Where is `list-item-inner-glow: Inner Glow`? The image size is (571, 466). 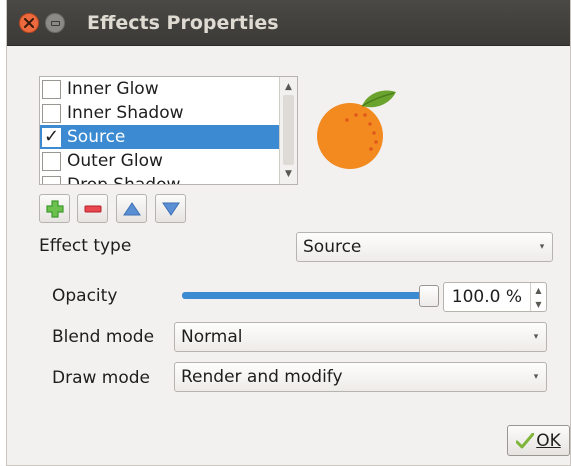 list-item-inner-glow: Inner Glow is located at coordinates (159, 89).